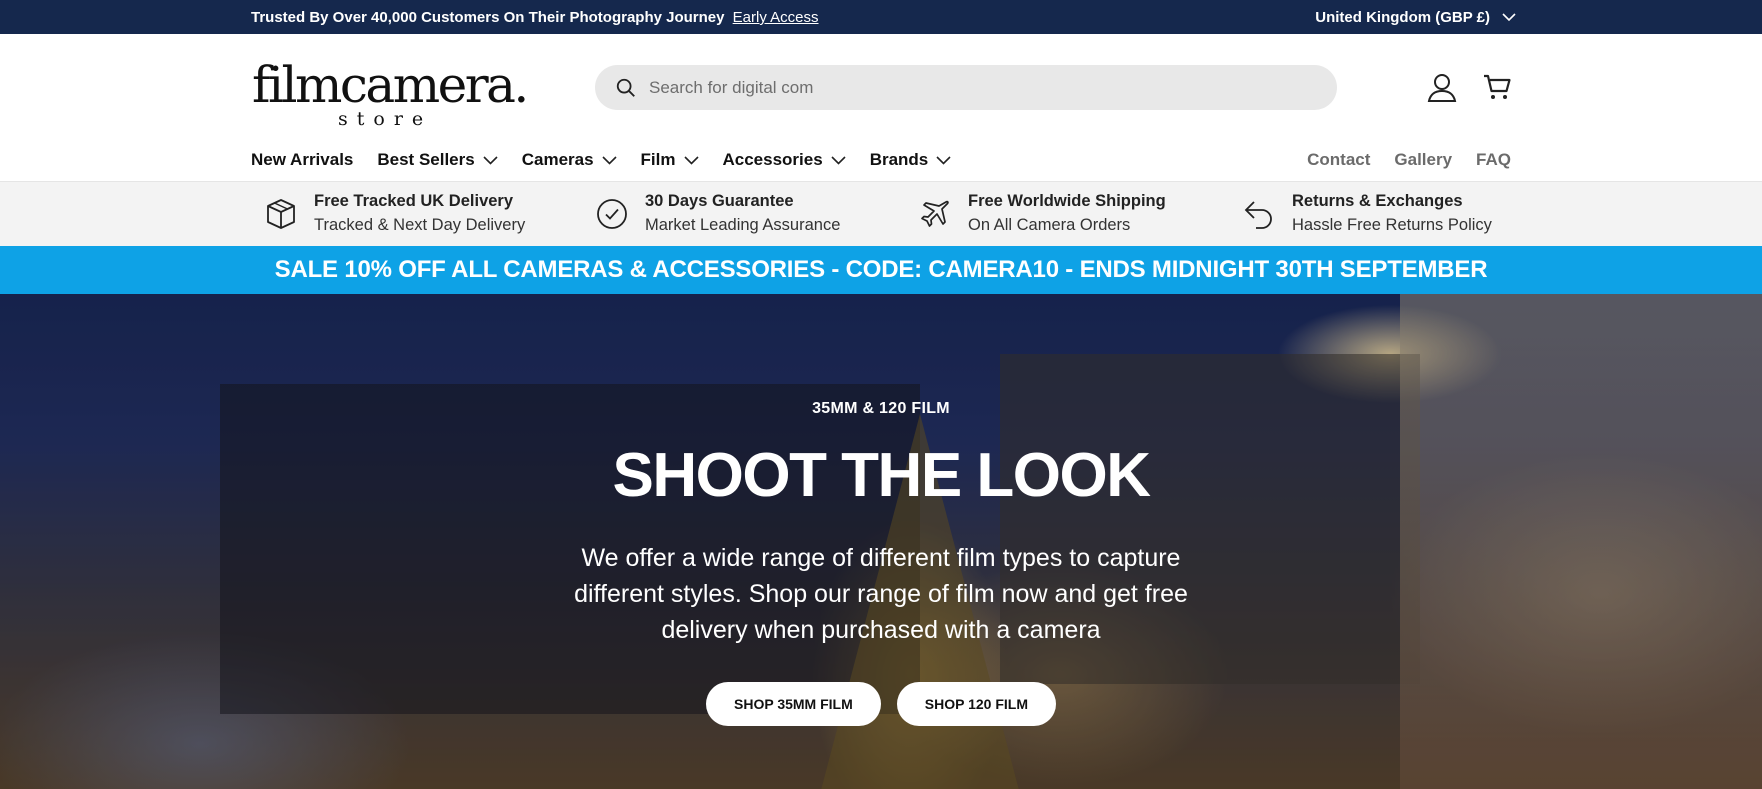 Image resolution: width=1762 pixels, height=789 pixels. What do you see at coordinates (1442, 87) in the screenshot?
I see `account-icon` at bounding box center [1442, 87].